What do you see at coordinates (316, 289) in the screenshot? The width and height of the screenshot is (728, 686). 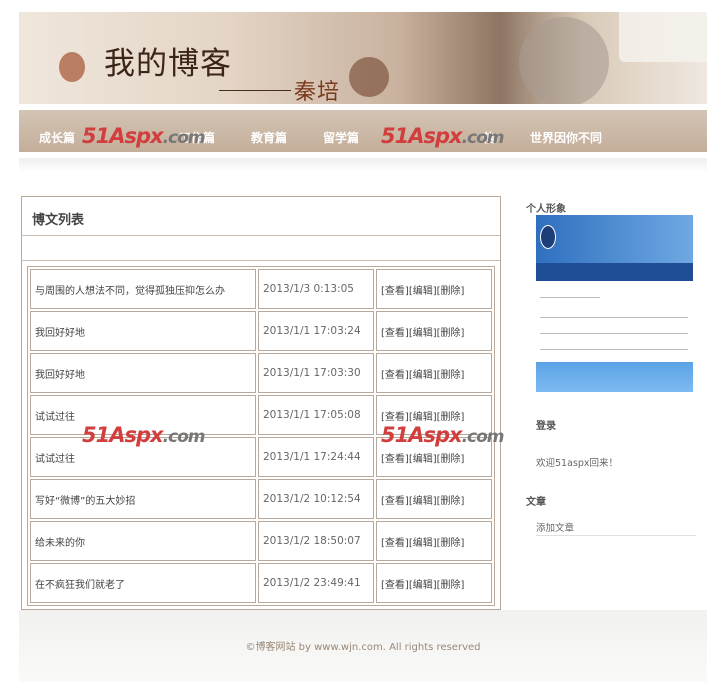 I see `post-date: 2013/1/3 0:13:05` at bounding box center [316, 289].